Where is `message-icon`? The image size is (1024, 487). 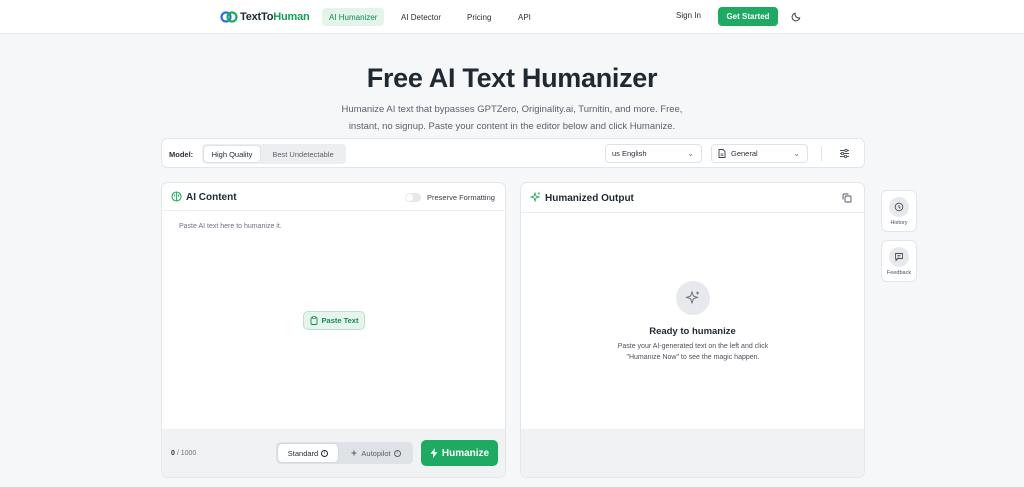
message-icon is located at coordinates (899, 257).